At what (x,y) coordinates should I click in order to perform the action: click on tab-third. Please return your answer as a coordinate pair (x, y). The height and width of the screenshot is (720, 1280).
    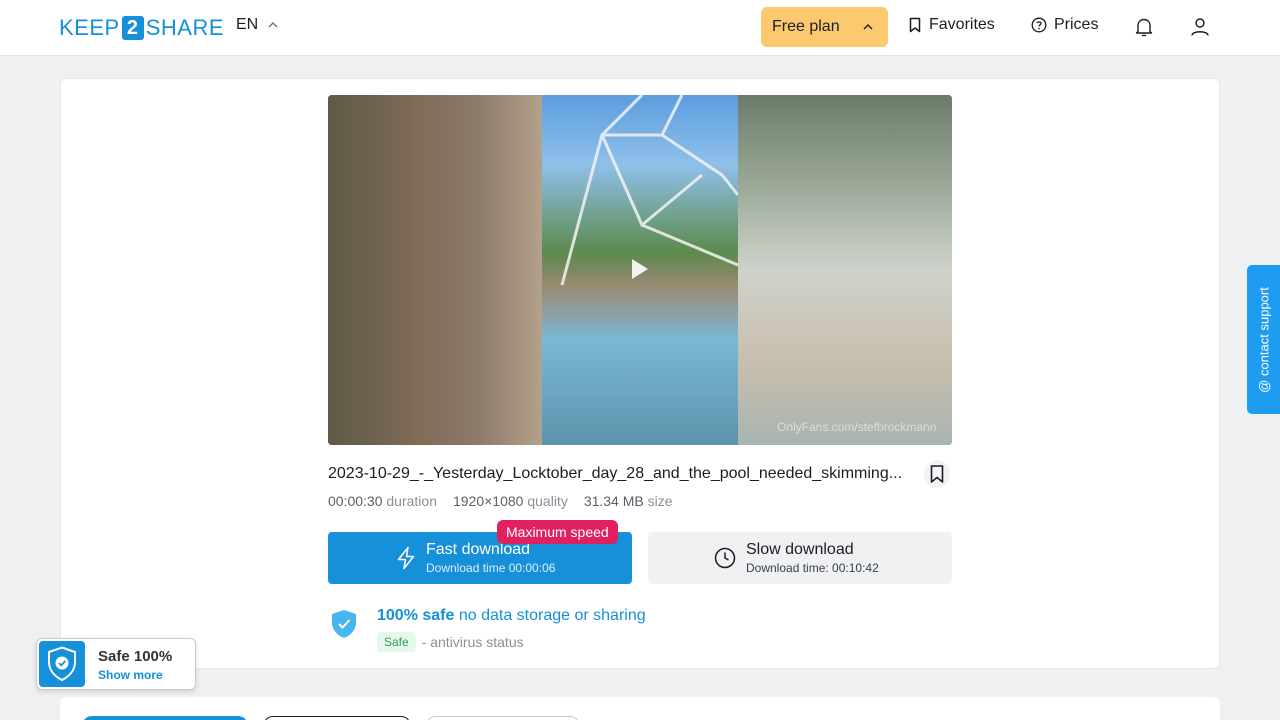
    Looking at the image, I should click on (503, 718).